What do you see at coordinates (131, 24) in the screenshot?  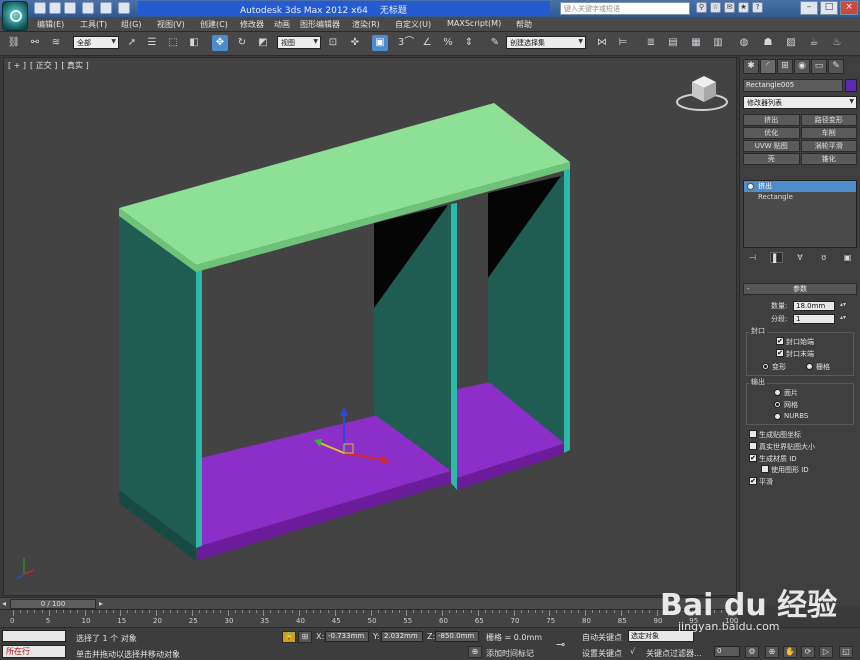 I see `menu-group: 组(G)` at bounding box center [131, 24].